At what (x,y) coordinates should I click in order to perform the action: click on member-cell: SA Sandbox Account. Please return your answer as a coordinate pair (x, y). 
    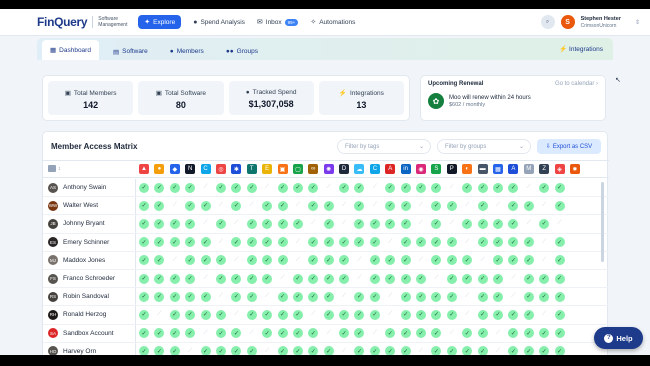
    Looking at the image, I should click on (89, 333).